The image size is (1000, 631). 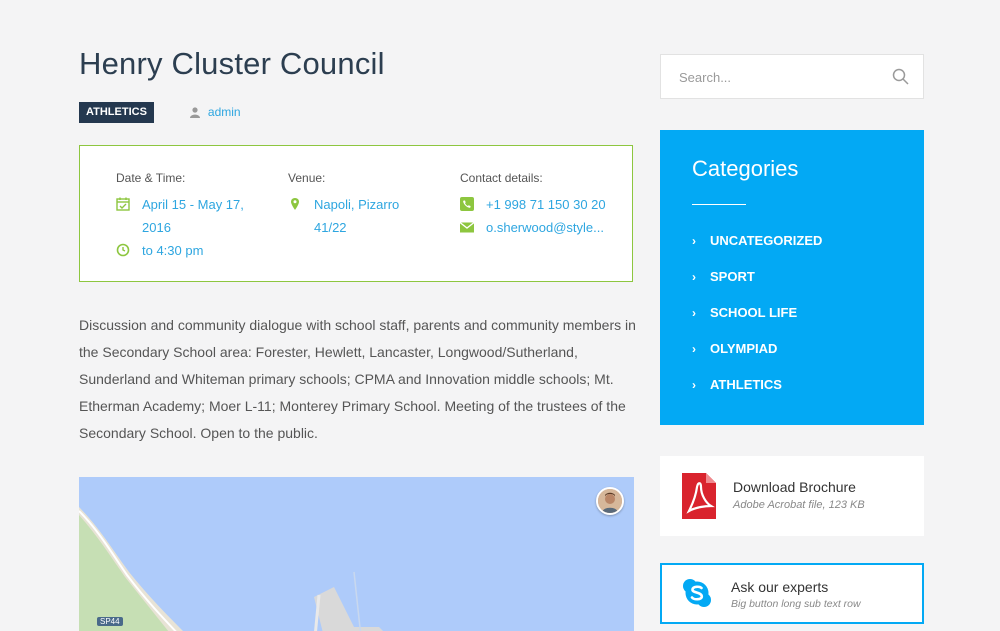 I want to click on page-title: Henry Cluster Council, so click(x=232, y=63).